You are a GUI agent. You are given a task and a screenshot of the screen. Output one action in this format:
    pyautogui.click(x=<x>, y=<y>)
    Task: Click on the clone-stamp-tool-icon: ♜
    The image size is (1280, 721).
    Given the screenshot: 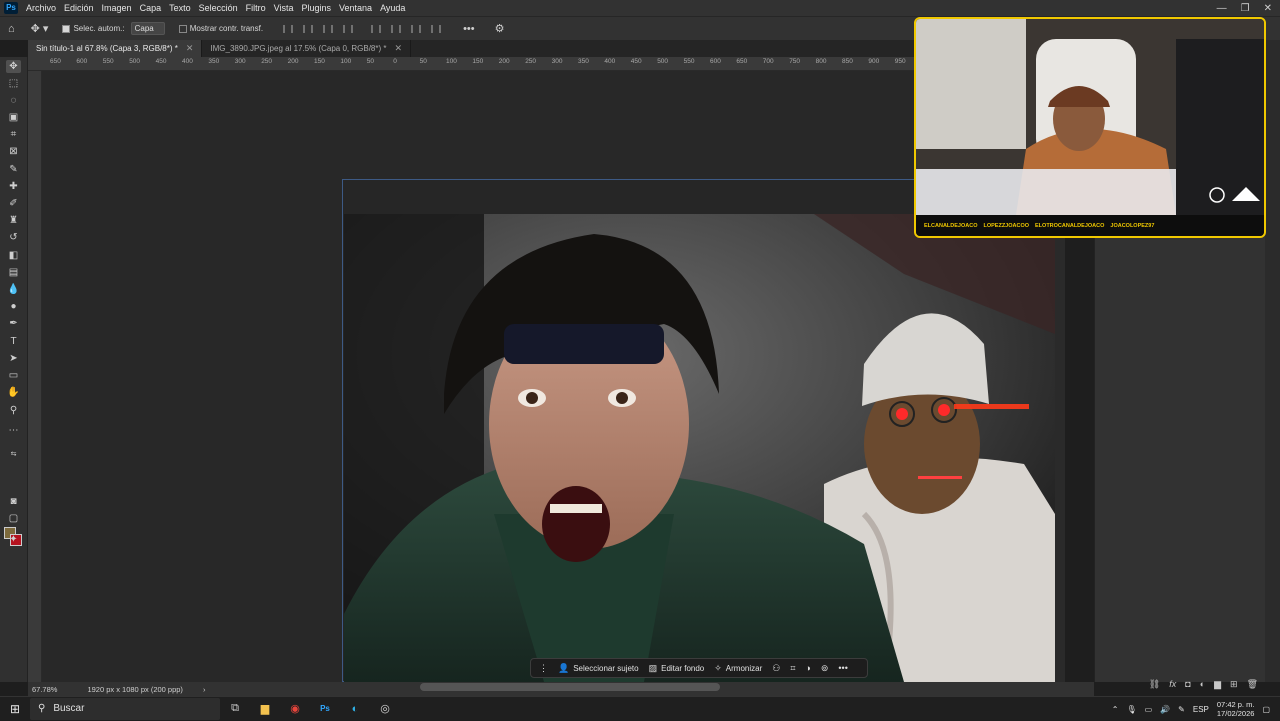 What is the action you would take?
    pyautogui.click(x=13, y=220)
    